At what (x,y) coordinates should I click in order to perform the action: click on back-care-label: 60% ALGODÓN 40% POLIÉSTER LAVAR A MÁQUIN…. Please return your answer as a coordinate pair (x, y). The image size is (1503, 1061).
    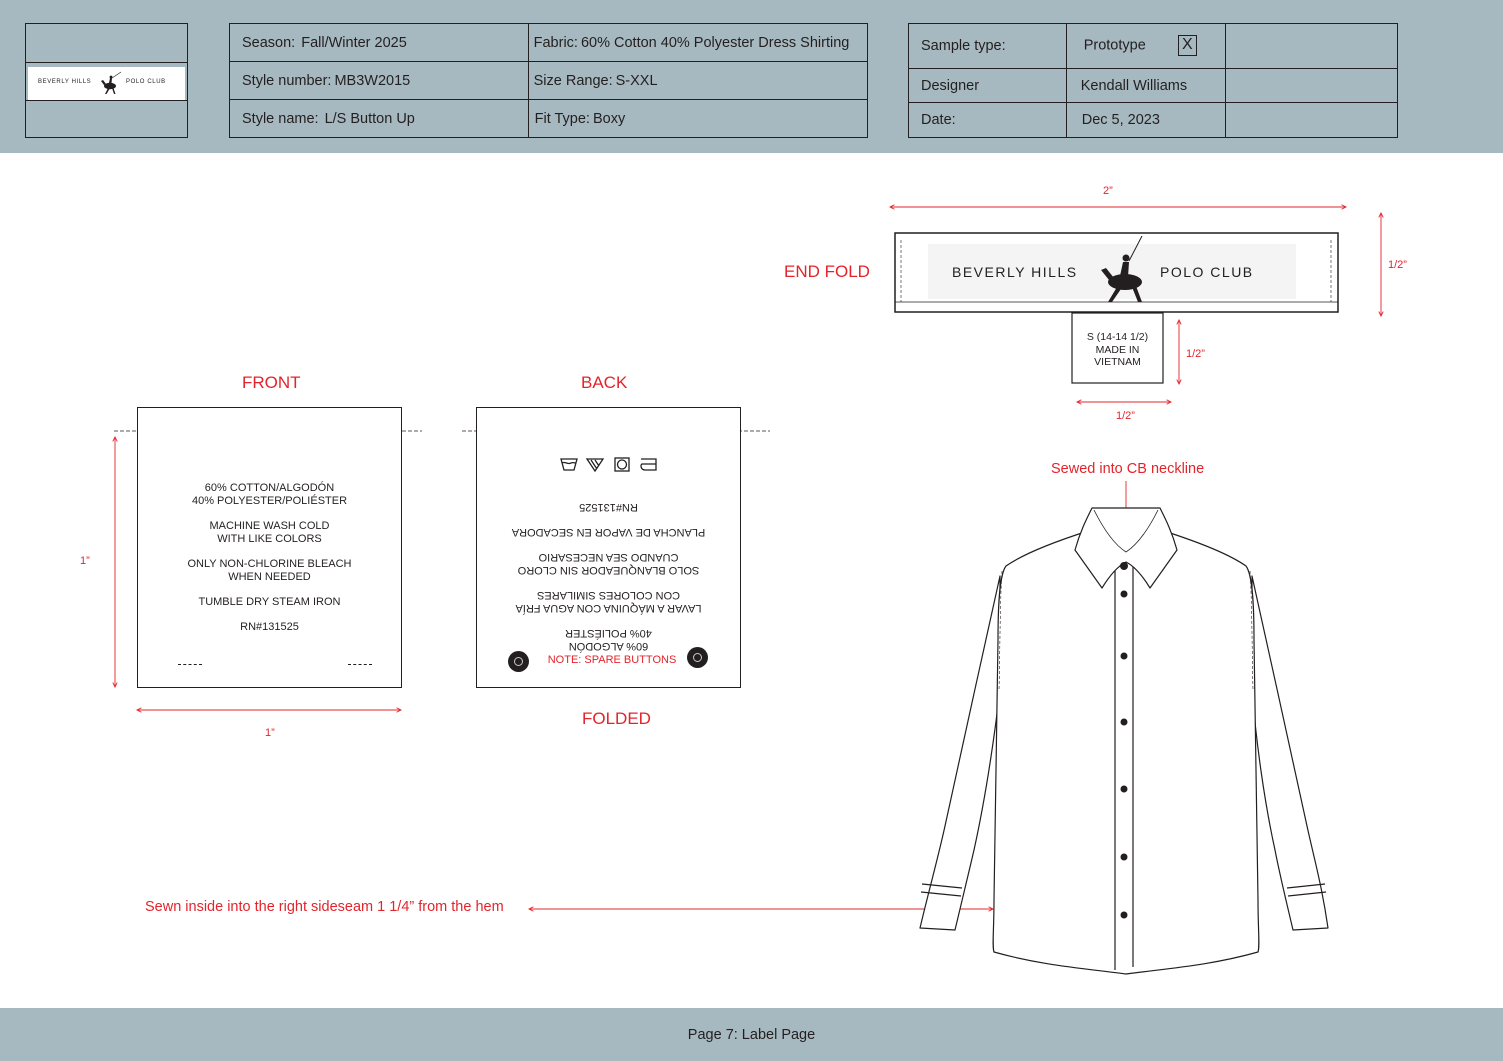
    Looking at the image, I should click on (608, 547).